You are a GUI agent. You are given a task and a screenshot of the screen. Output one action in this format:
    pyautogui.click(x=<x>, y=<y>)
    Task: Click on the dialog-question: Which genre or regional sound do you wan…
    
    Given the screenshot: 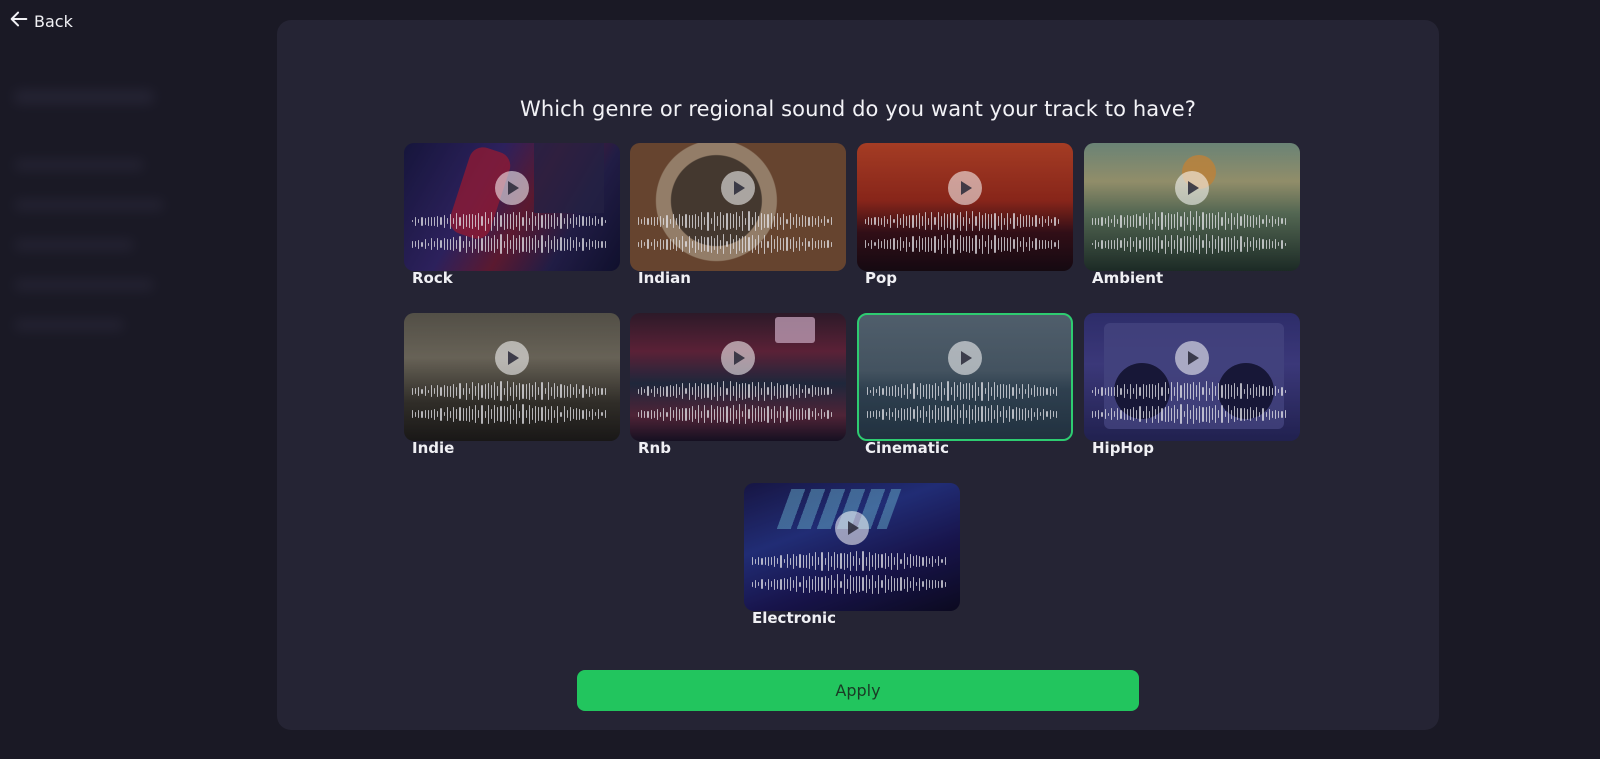 What is the action you would take?
    pyautogui.click(x=858, y=109)
    